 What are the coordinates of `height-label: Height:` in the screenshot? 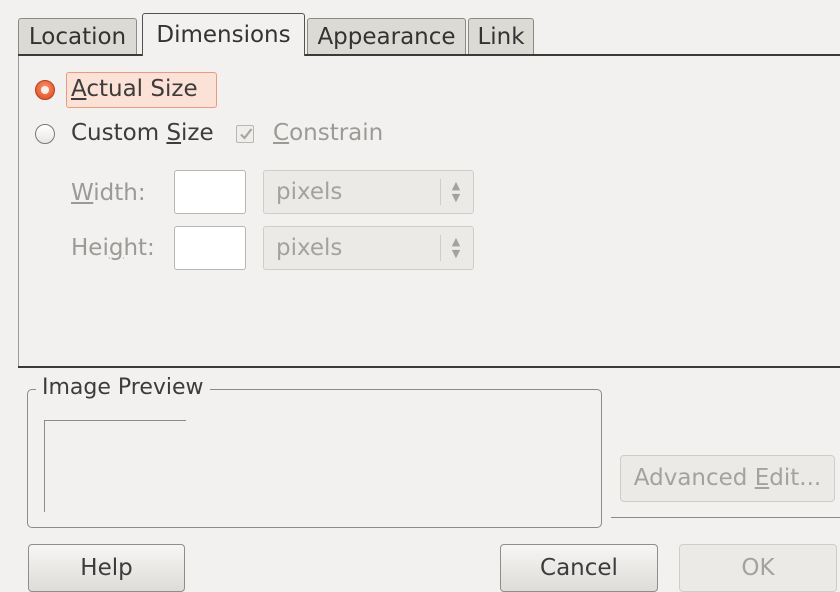 It's located at (113, 248).